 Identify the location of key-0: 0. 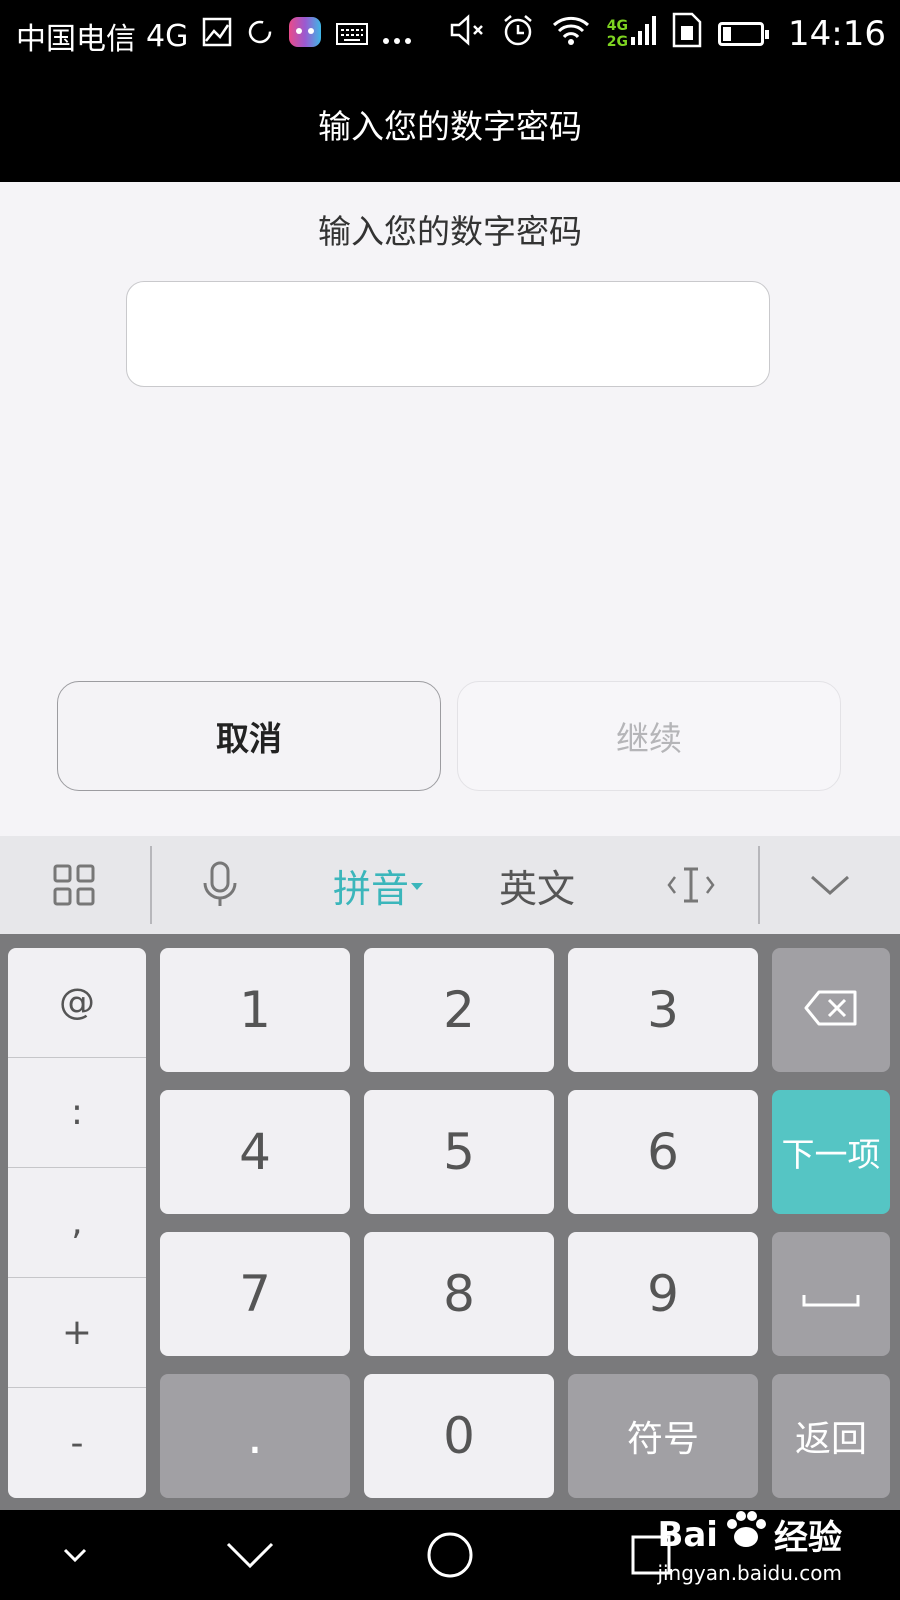
(459, 1436).